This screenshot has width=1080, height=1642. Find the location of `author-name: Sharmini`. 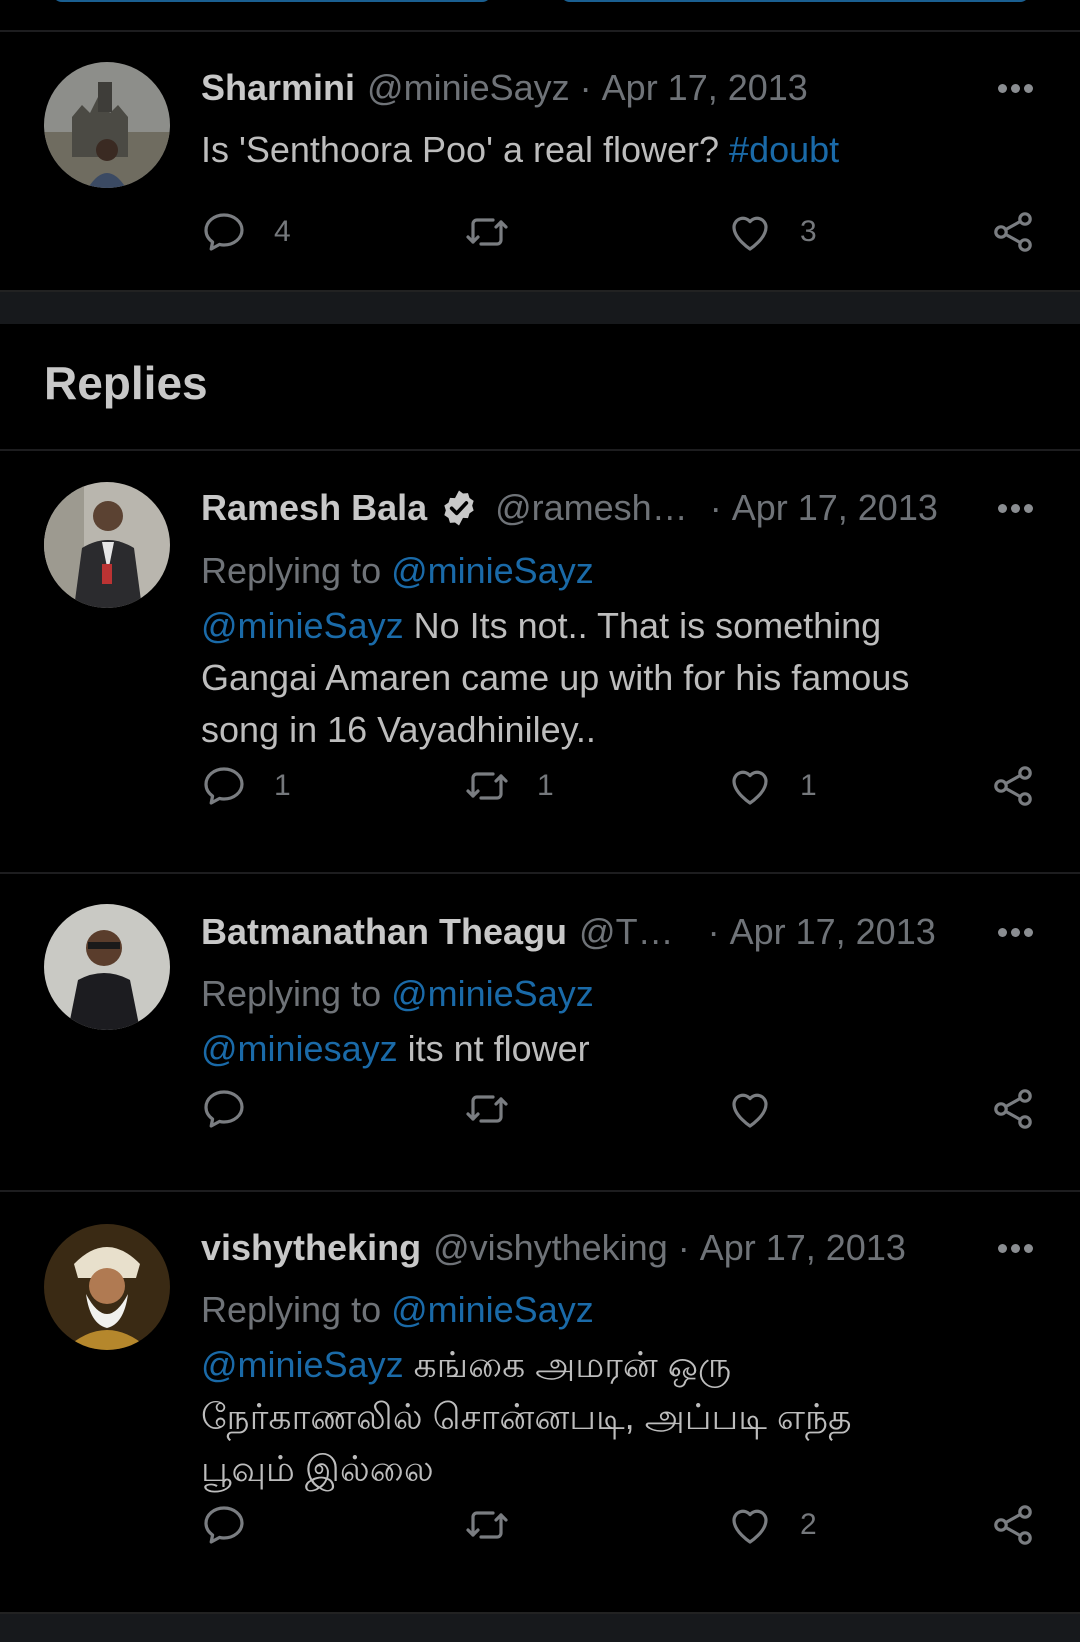

author-name: Sharmini is located at coordinates (278, 88).